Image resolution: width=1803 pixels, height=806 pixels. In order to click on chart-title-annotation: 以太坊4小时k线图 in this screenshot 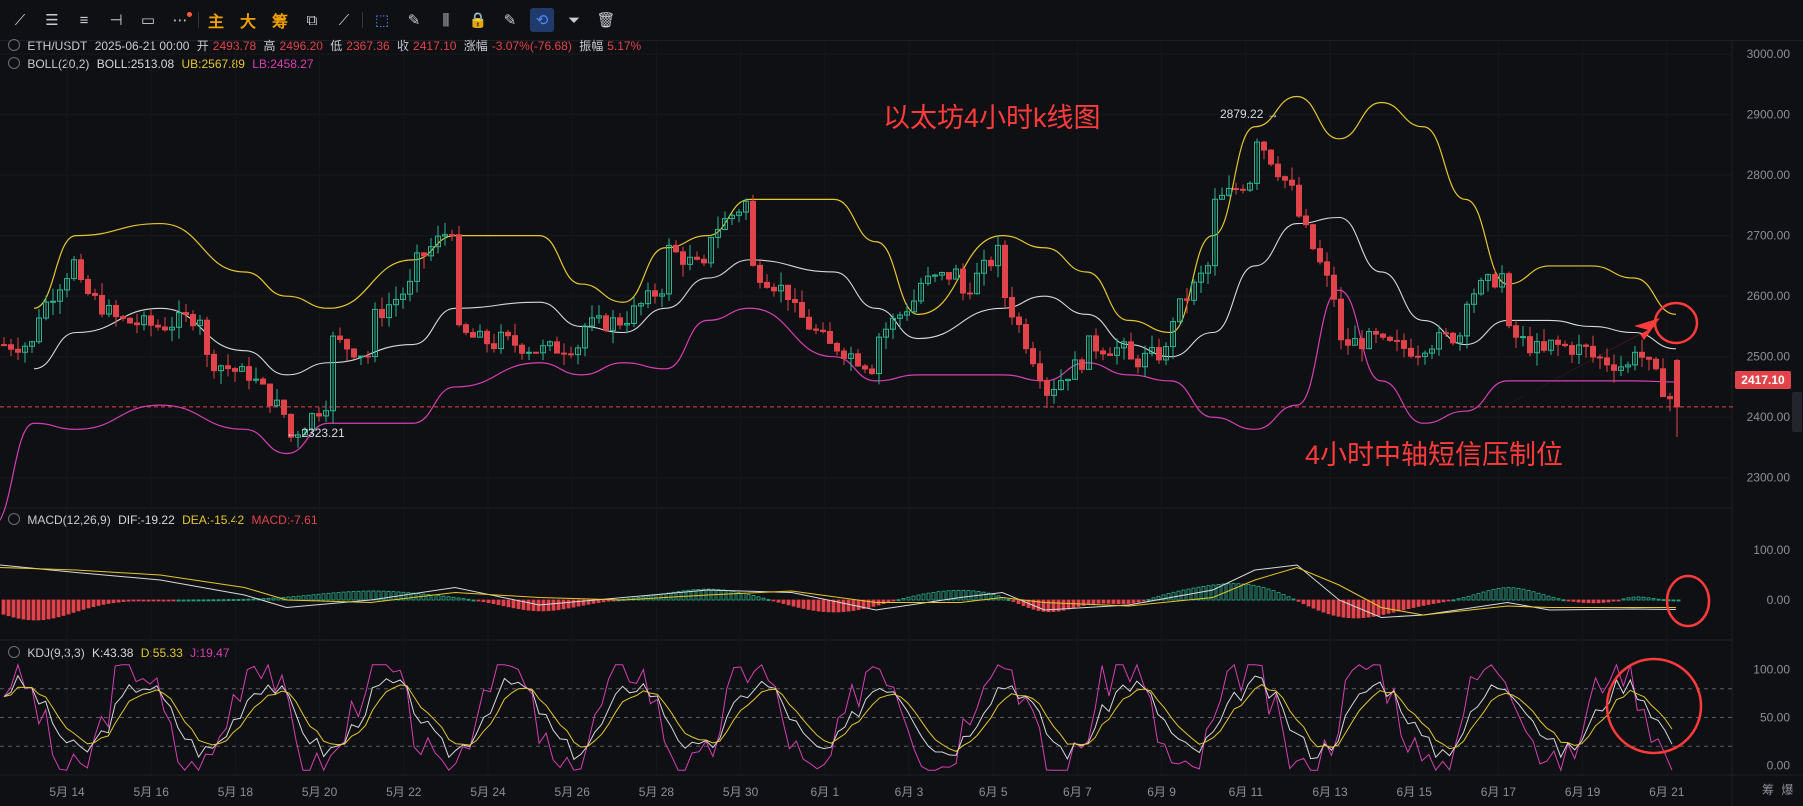, I will do `click(992, 118)`.